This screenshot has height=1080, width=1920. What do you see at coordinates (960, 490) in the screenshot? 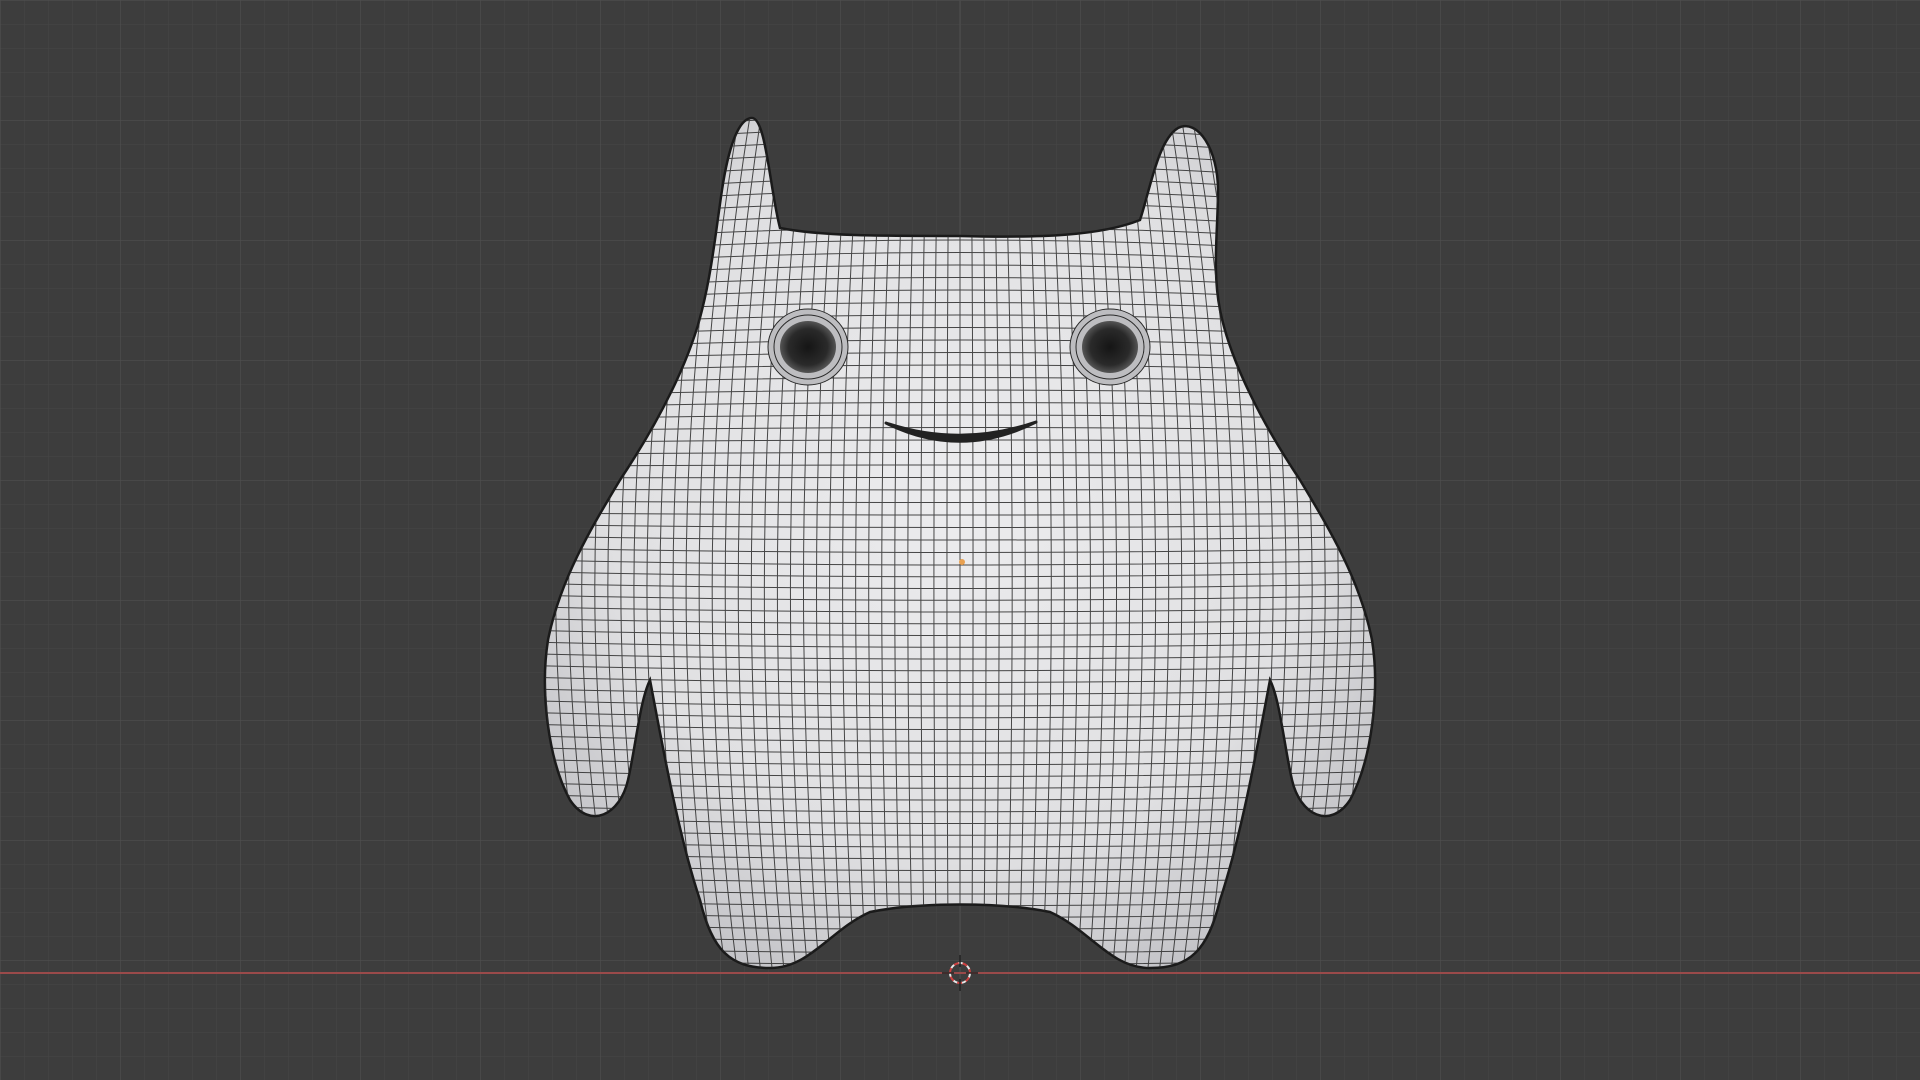
I see `wire-edge` at bounding box center [960, 490].